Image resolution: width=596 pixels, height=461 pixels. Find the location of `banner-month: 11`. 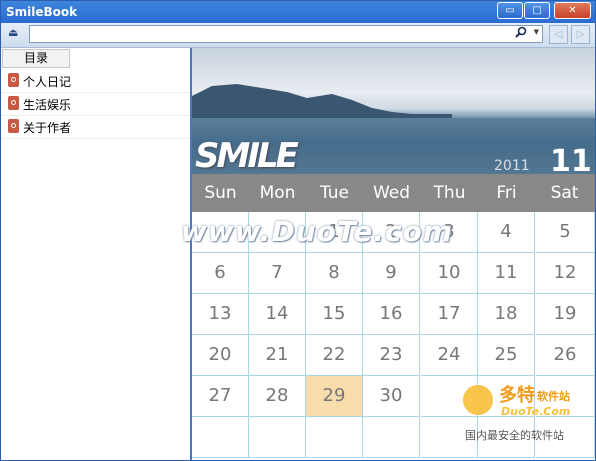

banner-month: 11 is located at coordinates (571, 159).